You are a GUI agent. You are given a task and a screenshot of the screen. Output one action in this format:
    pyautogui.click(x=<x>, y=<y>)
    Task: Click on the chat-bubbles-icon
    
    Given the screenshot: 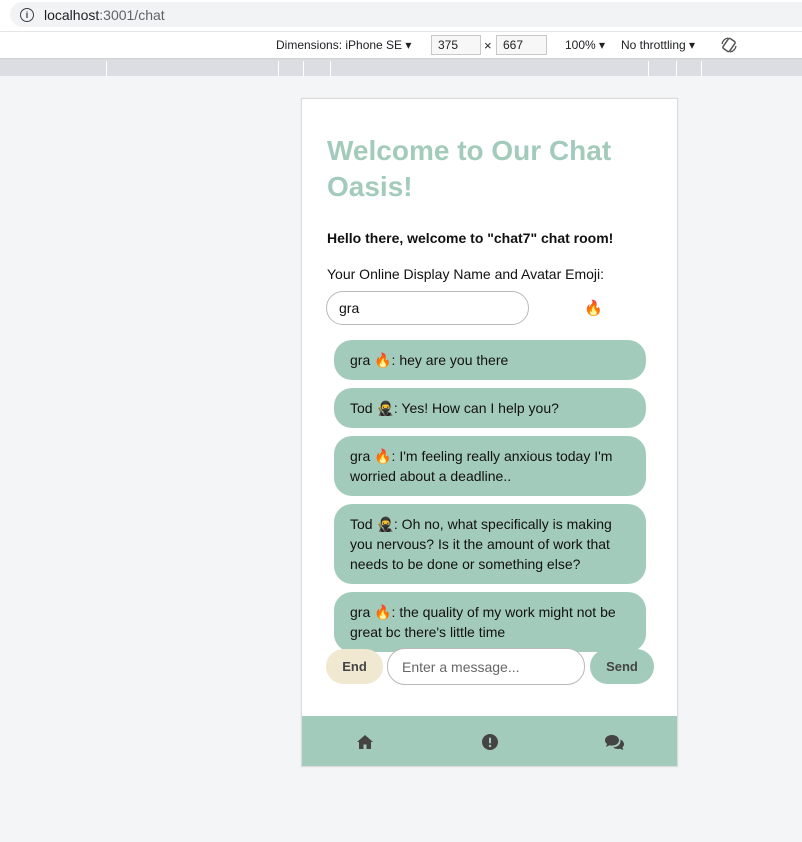 What is the action you would take?
    pyautogui.click(x=614, y=742)
    